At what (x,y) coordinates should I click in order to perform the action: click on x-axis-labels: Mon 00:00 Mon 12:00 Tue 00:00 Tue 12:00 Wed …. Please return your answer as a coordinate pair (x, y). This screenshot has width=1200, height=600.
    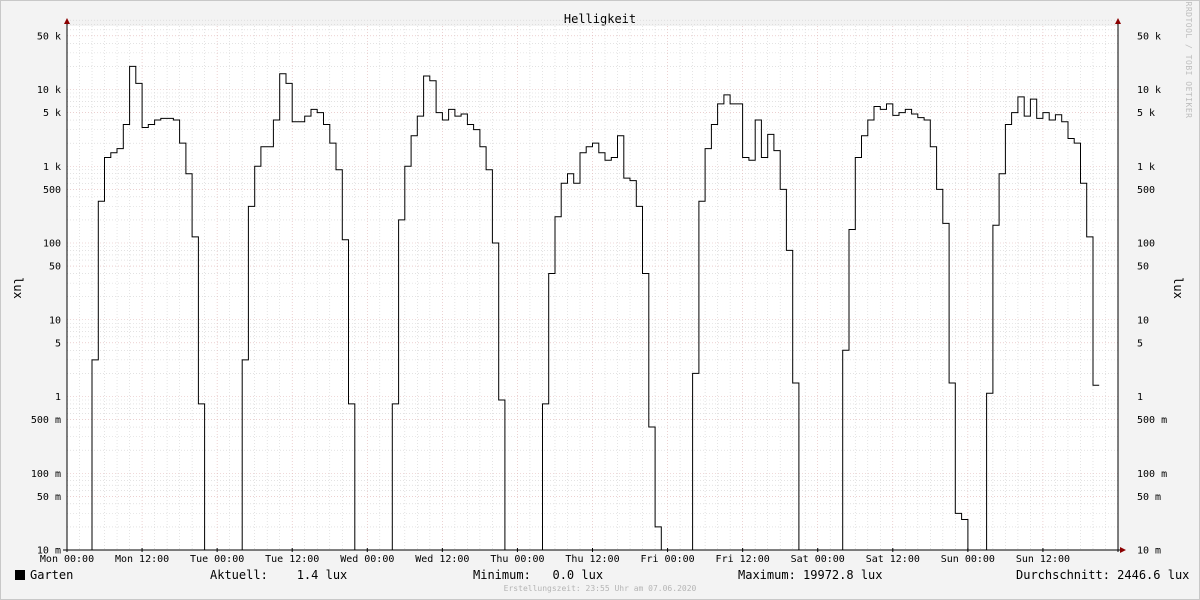
    Looking at the image, I should click on (555, 559).